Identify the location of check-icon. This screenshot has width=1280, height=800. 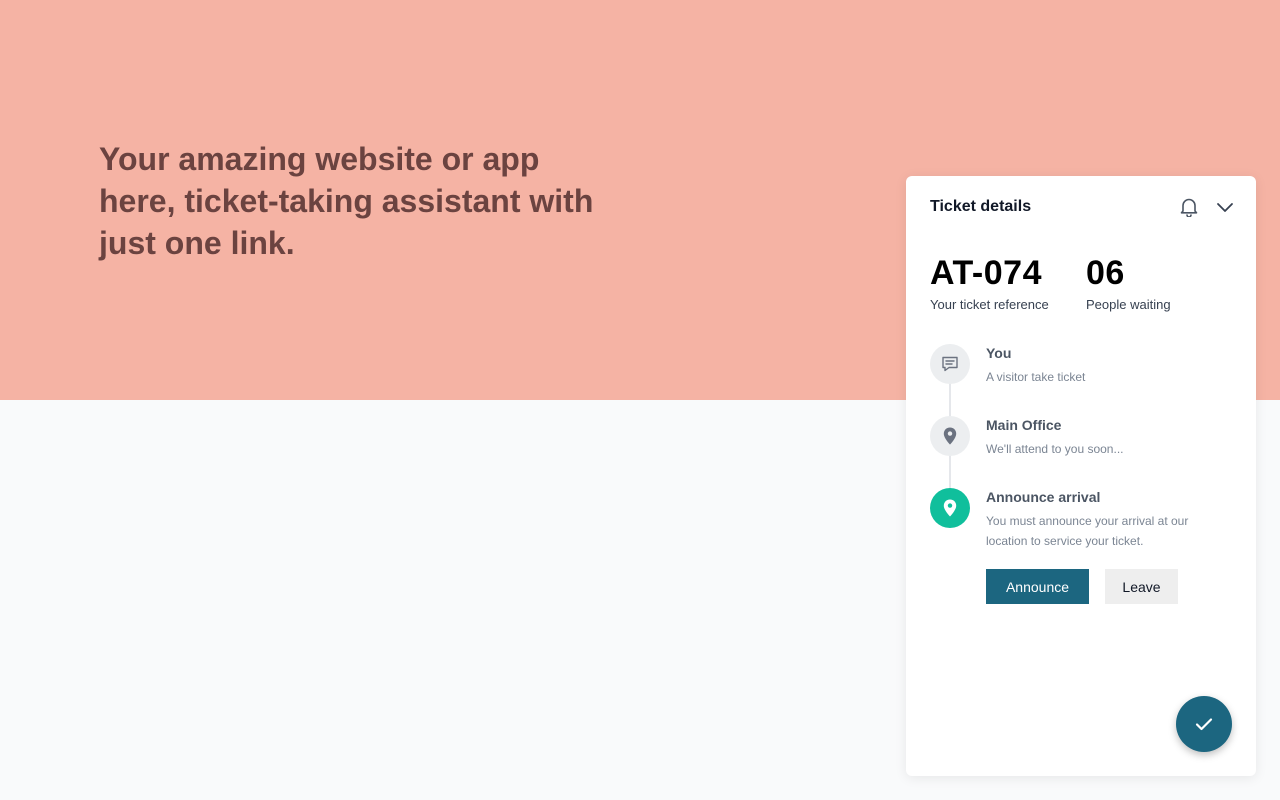
(1204, 724).